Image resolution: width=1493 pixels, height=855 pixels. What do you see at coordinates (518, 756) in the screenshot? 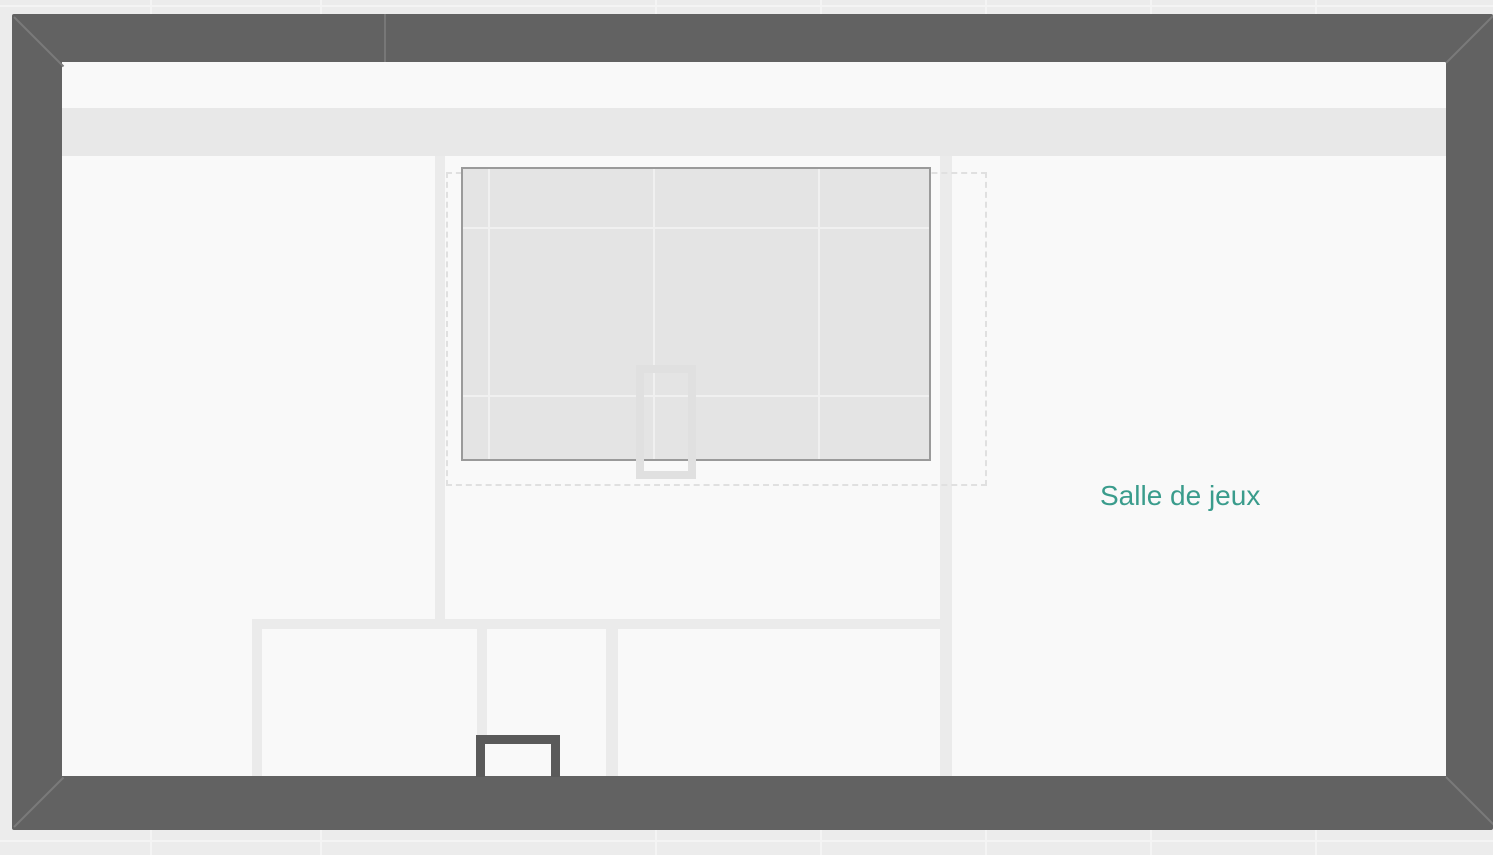
I see `door-icon` at bounding box center [518, 756].